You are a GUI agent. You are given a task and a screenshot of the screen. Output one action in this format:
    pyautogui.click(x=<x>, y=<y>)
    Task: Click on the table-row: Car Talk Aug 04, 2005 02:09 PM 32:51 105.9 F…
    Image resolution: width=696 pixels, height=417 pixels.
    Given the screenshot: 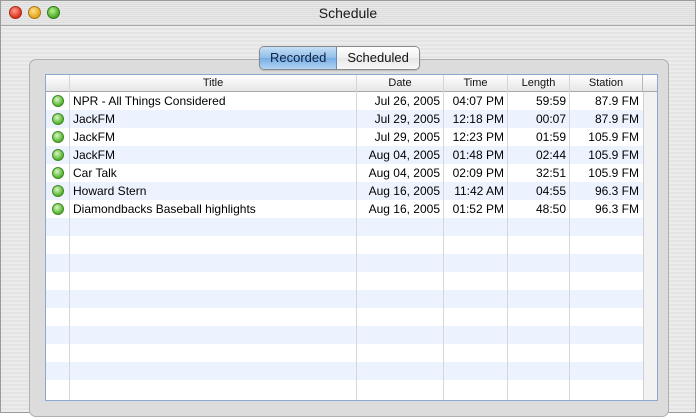 What is the action you would take?
    pyautogui.click(x=344, y=173)
    